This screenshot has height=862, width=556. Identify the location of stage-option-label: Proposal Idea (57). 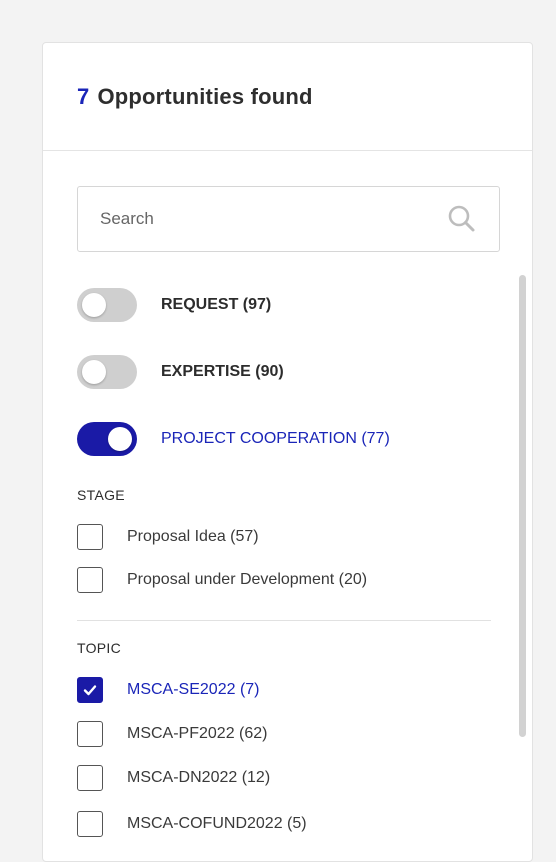
(193, 536).